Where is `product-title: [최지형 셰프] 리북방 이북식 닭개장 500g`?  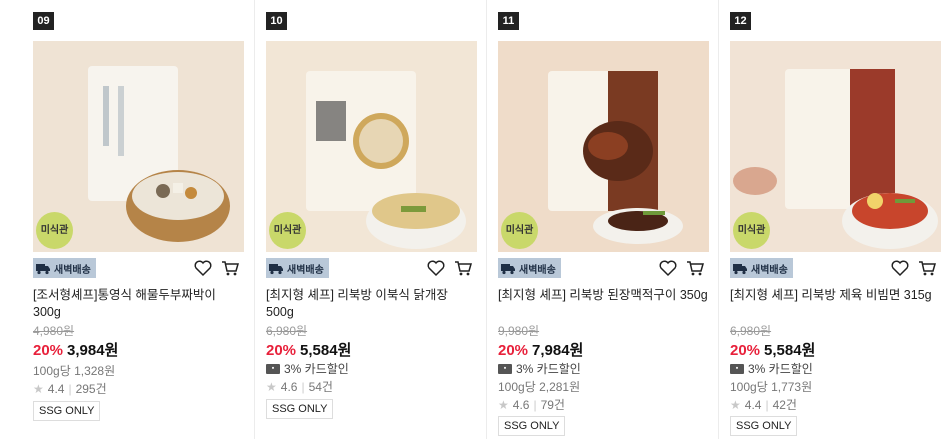 product-title: [최지형 셰프] 리북방 이북식 닭개장 500g is located at coordinates (371, 304).